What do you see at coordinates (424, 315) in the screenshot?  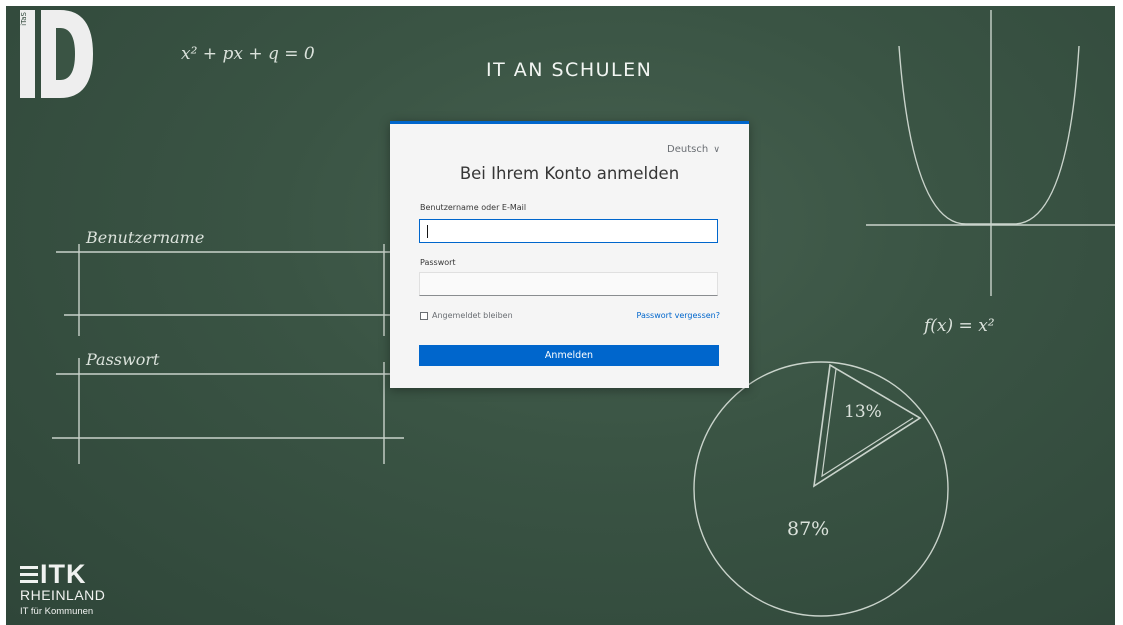 I see `checkbox-icon` at bounding box center [424, 315].